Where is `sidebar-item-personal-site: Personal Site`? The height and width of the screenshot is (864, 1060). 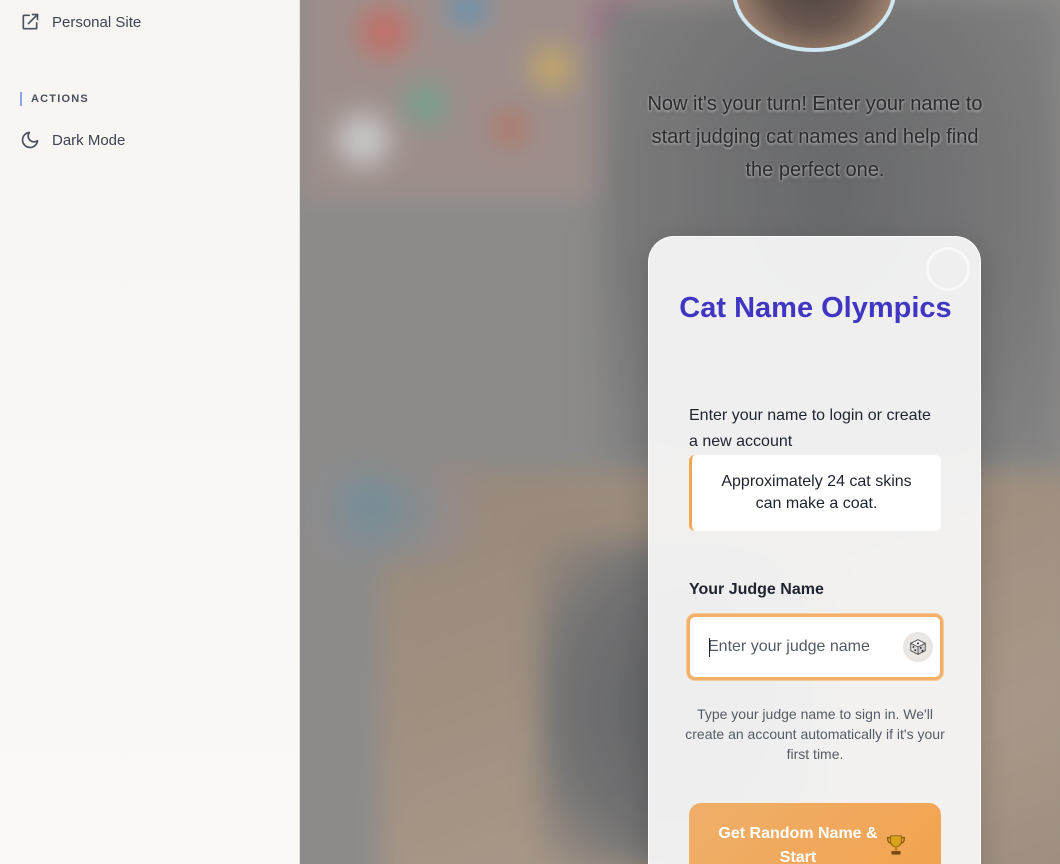 sidebar-item-personal-site: Personal Site is located at coordinates (80, 22).